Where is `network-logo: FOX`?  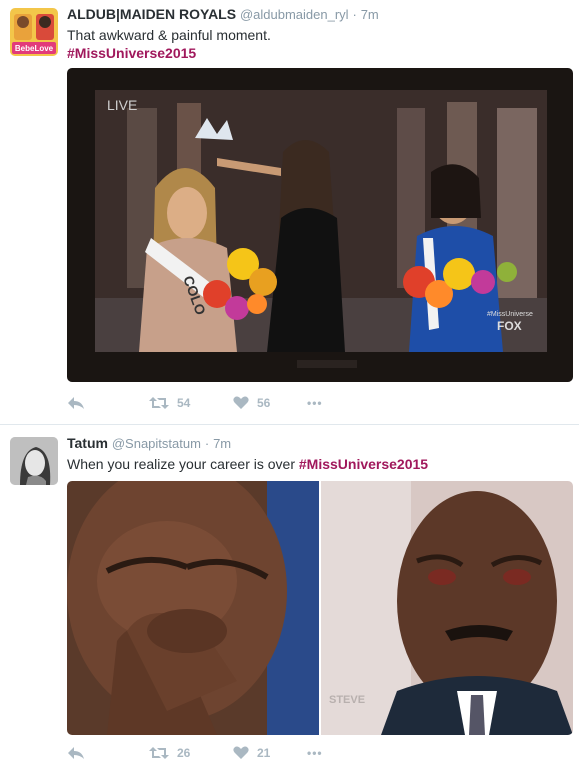 network-logo: FOX is located at coordinates (509, 326).